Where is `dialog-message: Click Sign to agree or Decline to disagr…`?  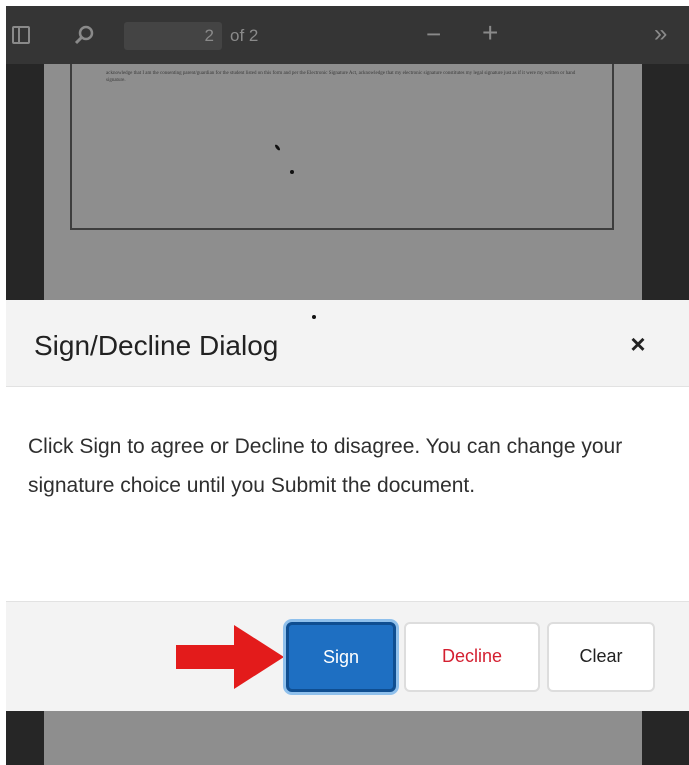 dialog-message: Click Sign to agree or Decline to disagr… is located at coordinates (325, 466).